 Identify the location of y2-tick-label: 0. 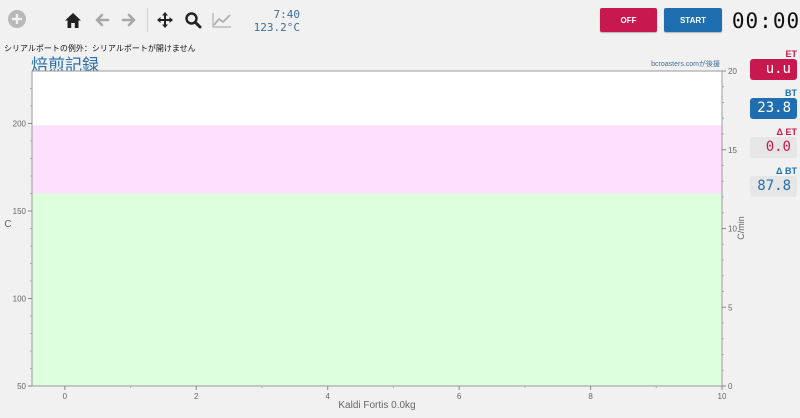
(730, 386).